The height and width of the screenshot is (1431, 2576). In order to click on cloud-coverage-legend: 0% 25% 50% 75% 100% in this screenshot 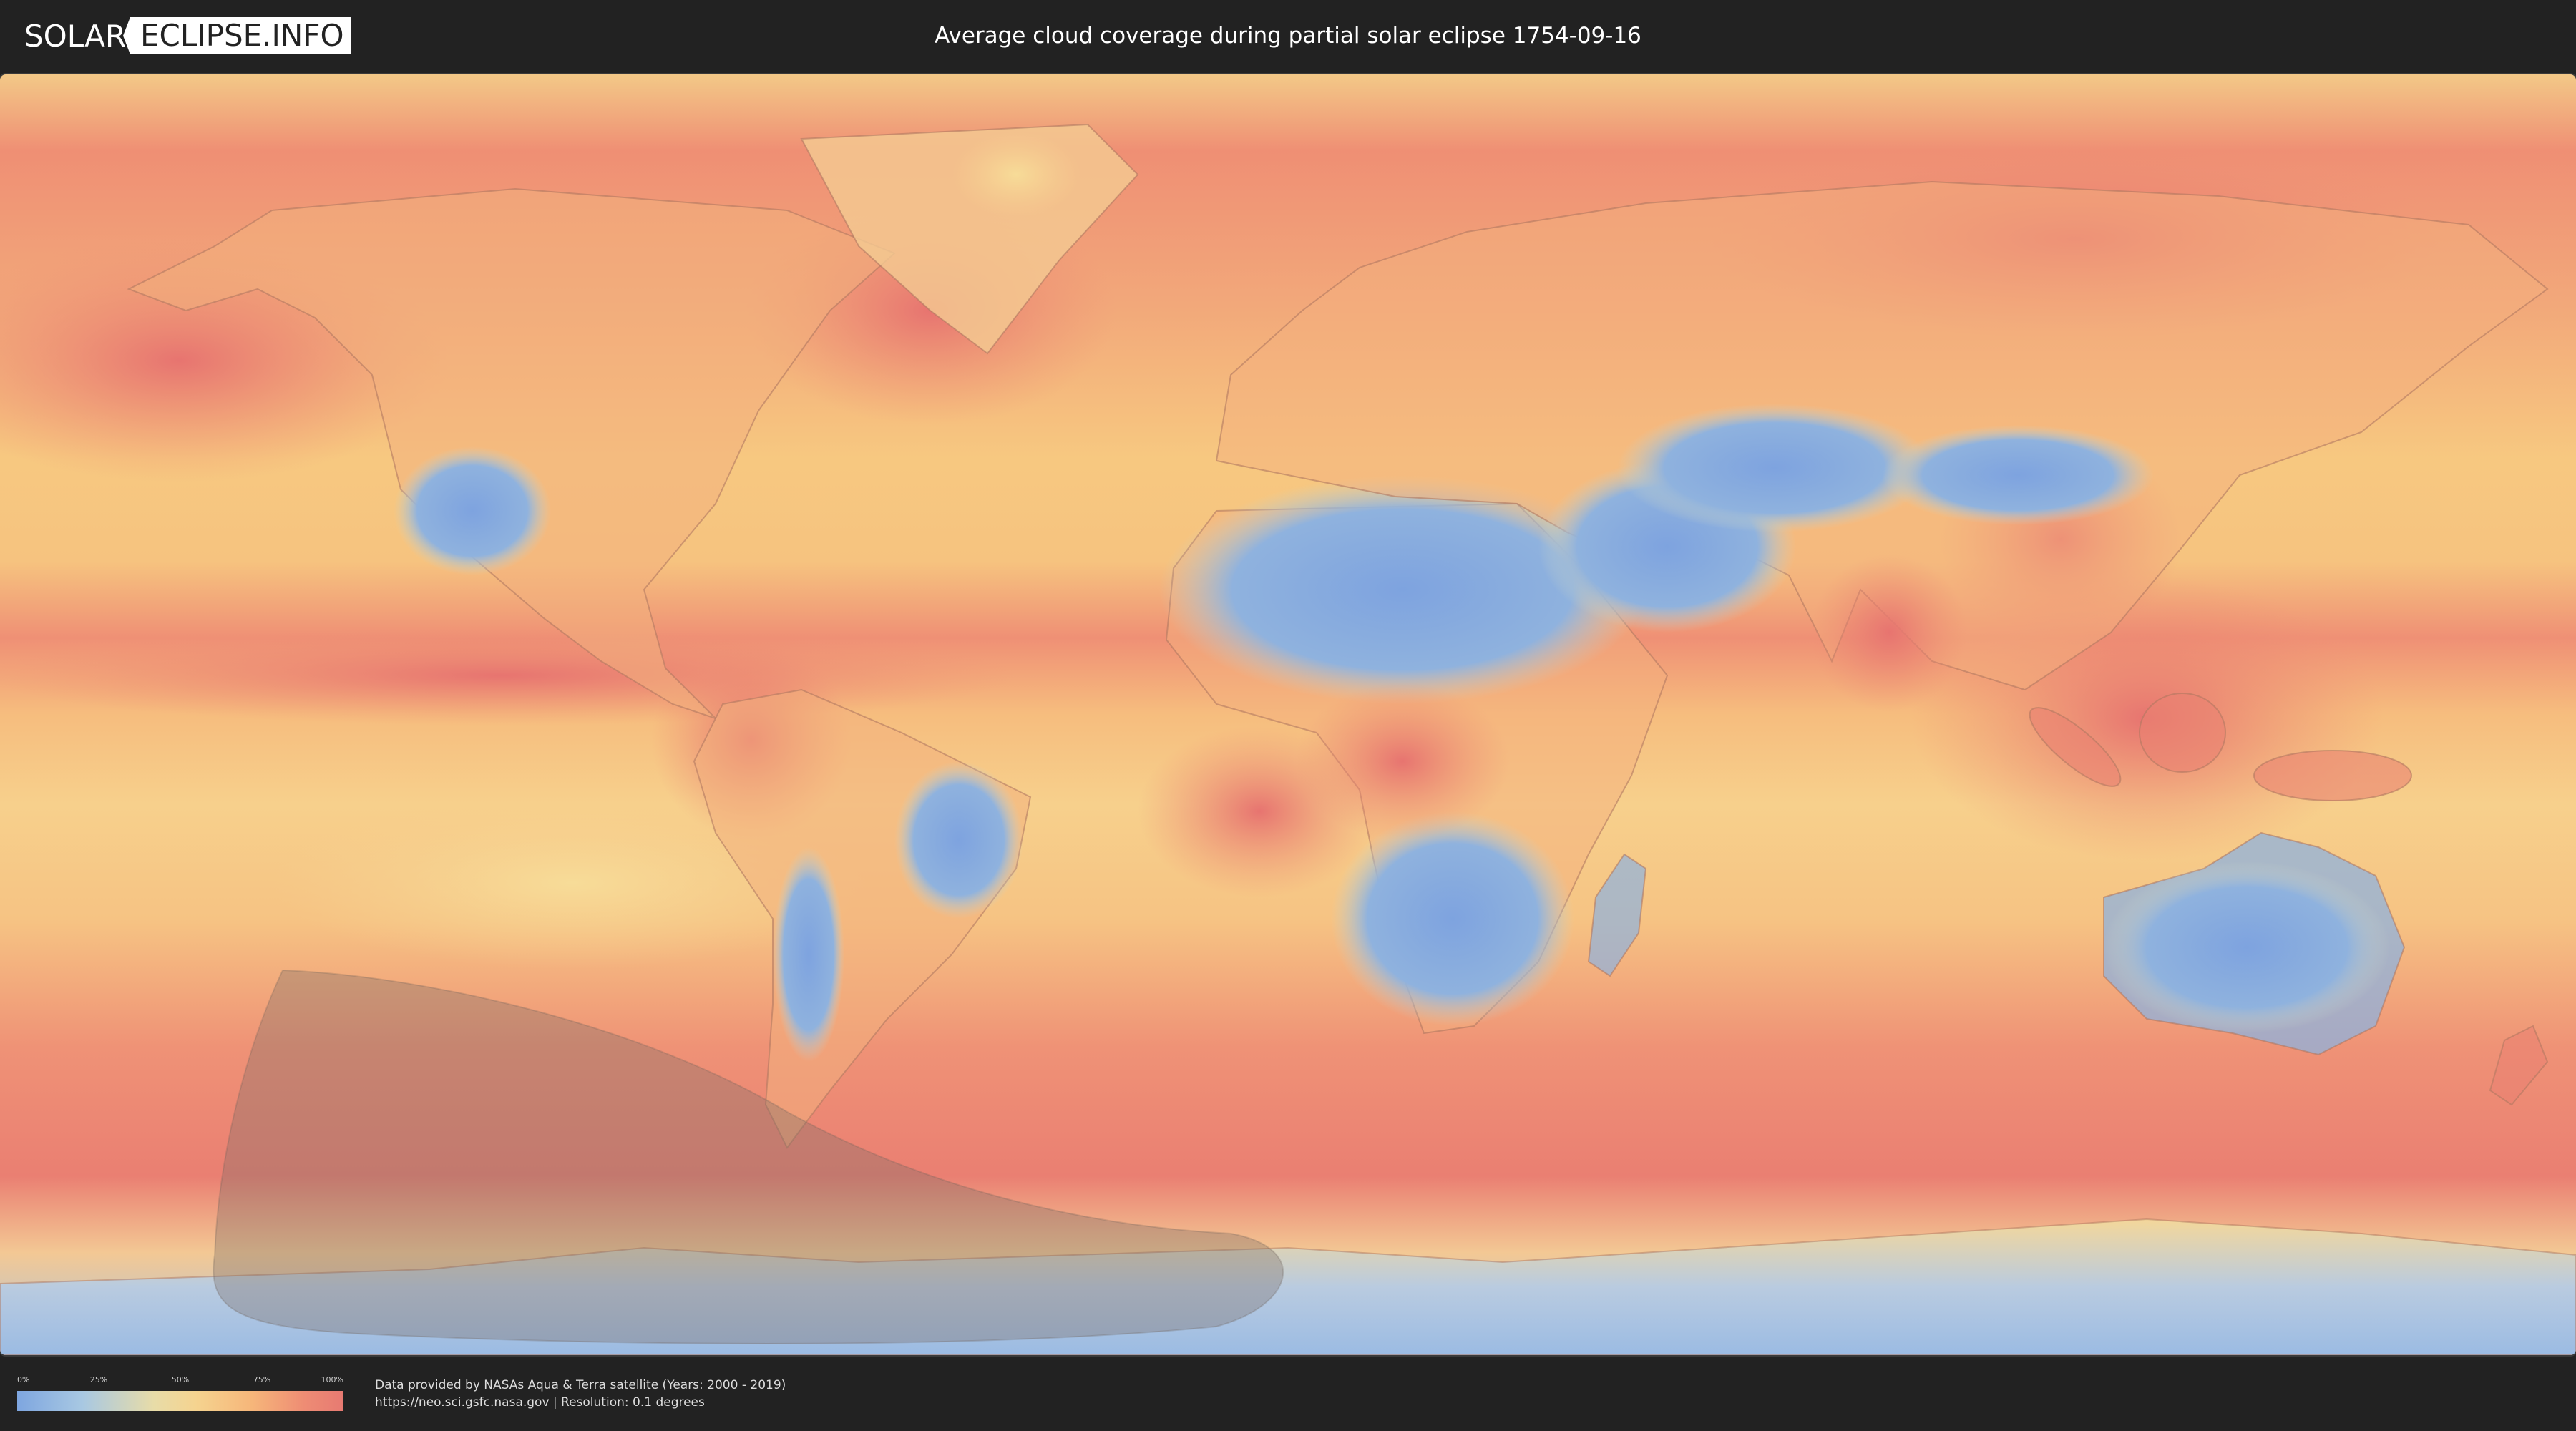, I will do `click(180, 1394)`.